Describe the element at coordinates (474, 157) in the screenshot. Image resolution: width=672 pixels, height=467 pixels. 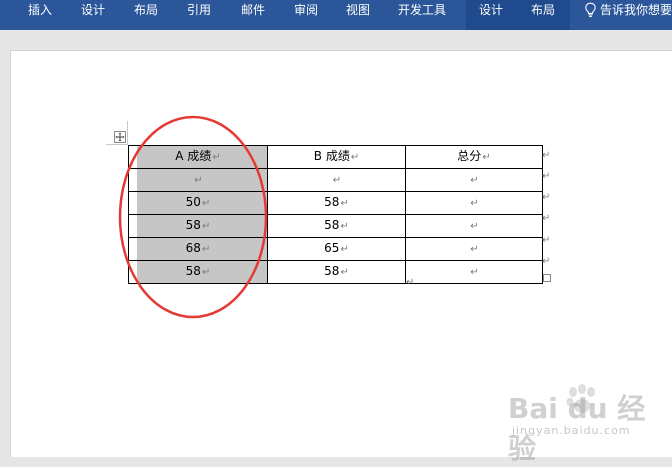
I see `header-cell-total: 总分↵` at that location.